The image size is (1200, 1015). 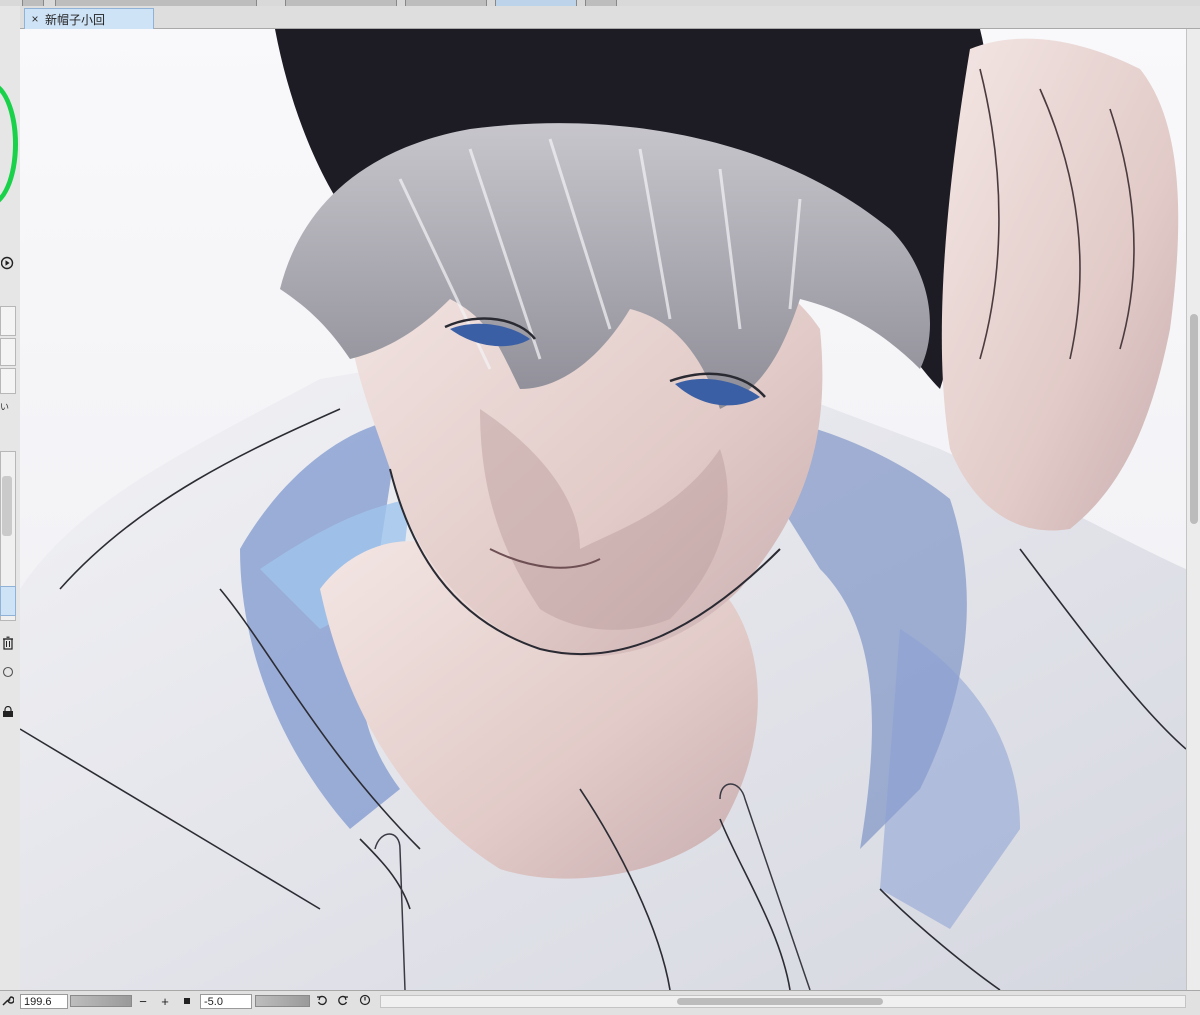 I want to click on left-panel: い, so click(x=10, y=498).